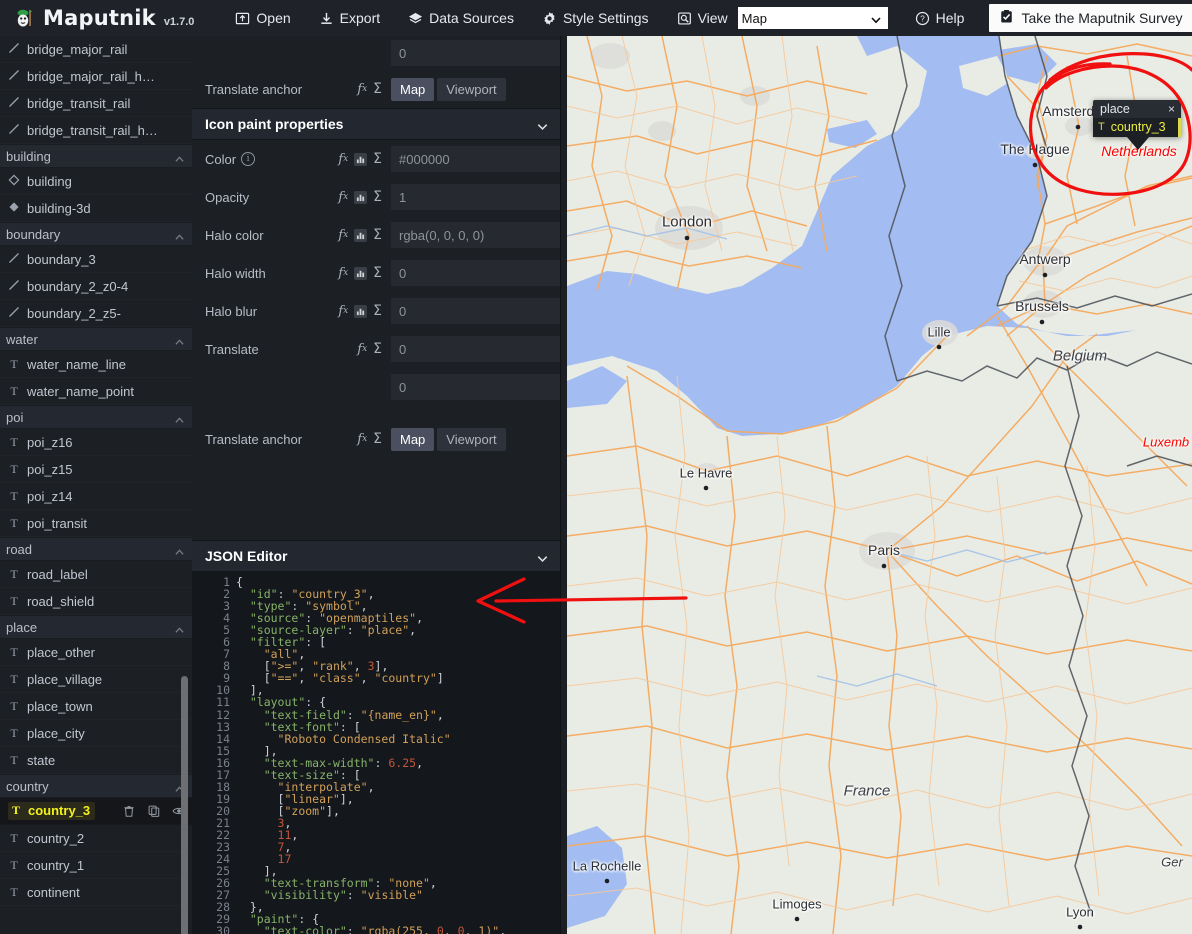  I want to click on seg-map-bottom: Map, so click(413, 439).